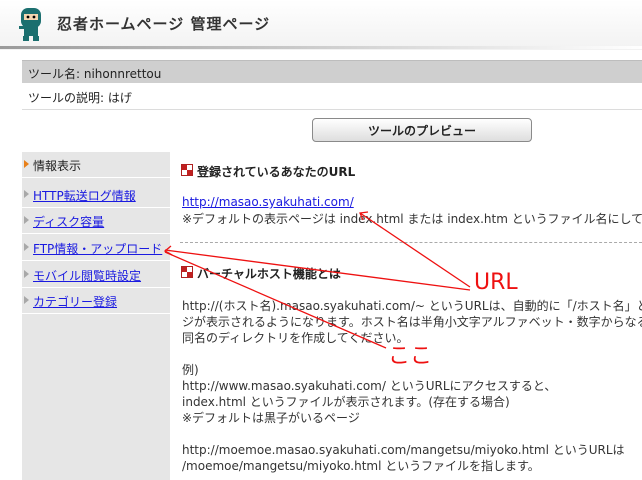 The image size is (642, 480). Describe the element at coordinates (411, 242) in the screenshot. I see `section-divider` at that location.